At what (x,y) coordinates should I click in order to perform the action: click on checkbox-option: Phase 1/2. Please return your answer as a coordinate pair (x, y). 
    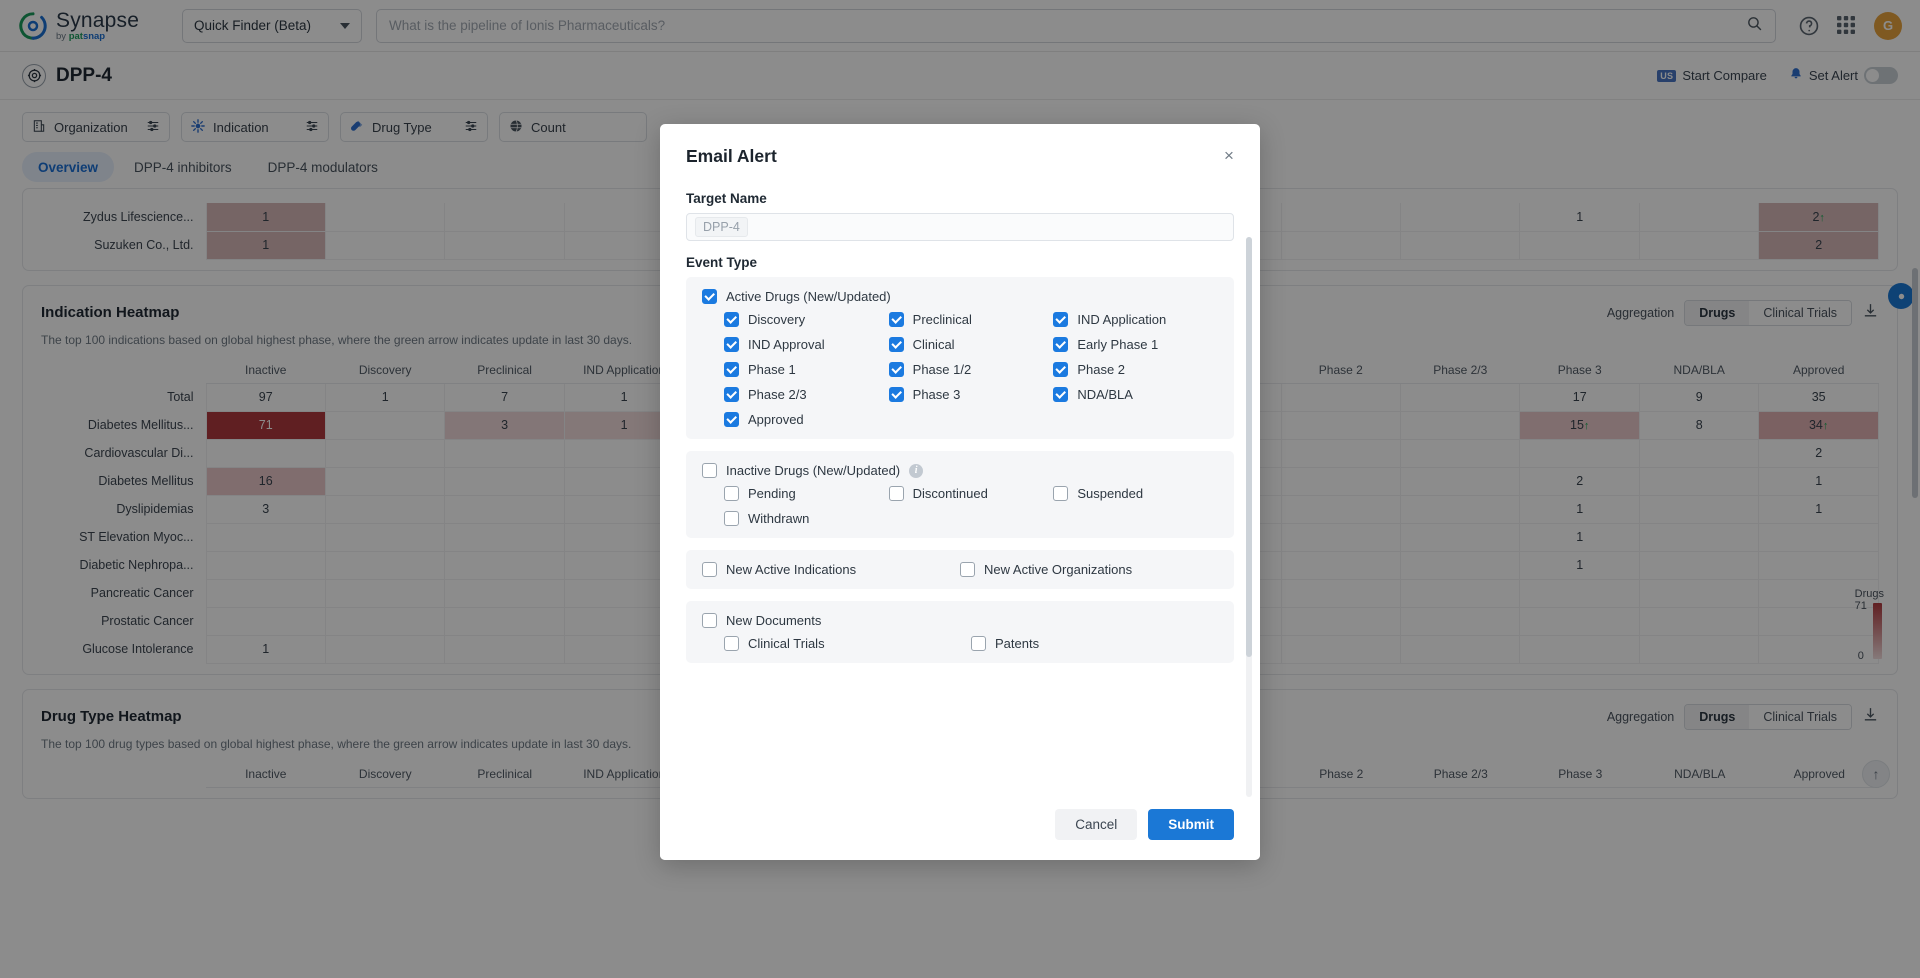
    Looking at the image, I should click on (971, 369).